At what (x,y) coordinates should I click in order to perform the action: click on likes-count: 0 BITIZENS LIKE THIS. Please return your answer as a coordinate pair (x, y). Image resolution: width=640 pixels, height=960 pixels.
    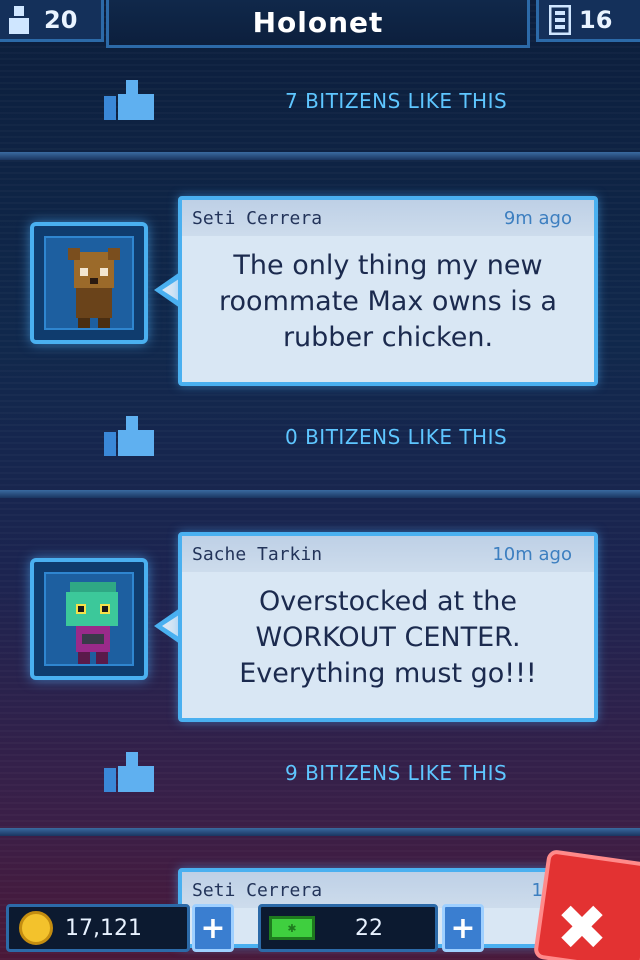
    Looking at the image, I should click on (396, 437).